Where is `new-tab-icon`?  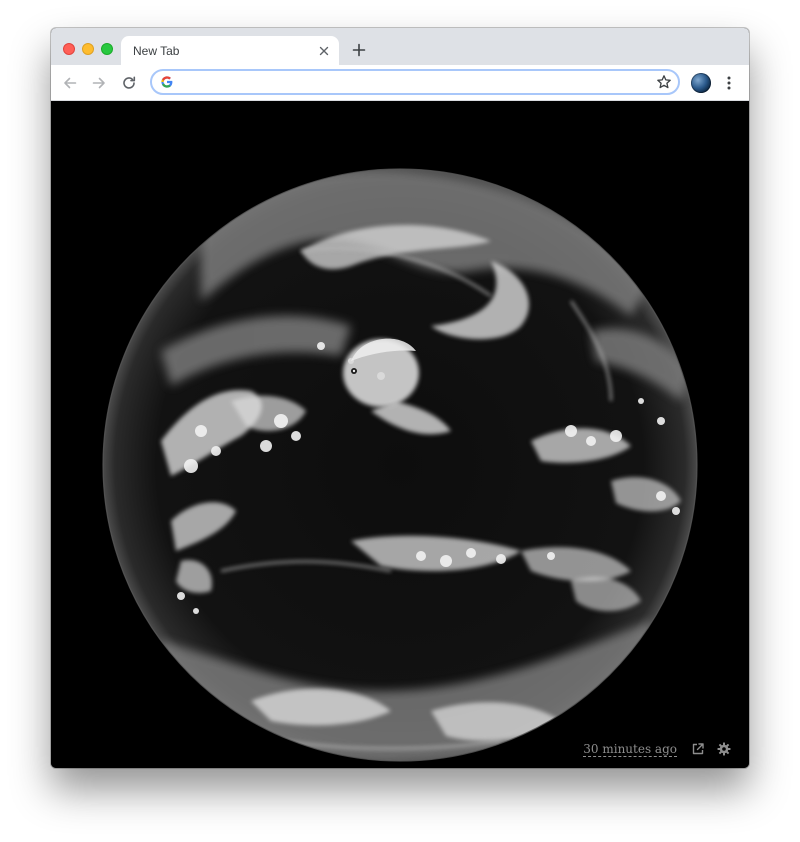 new-tab-icon is located at coordinates (359, 50).